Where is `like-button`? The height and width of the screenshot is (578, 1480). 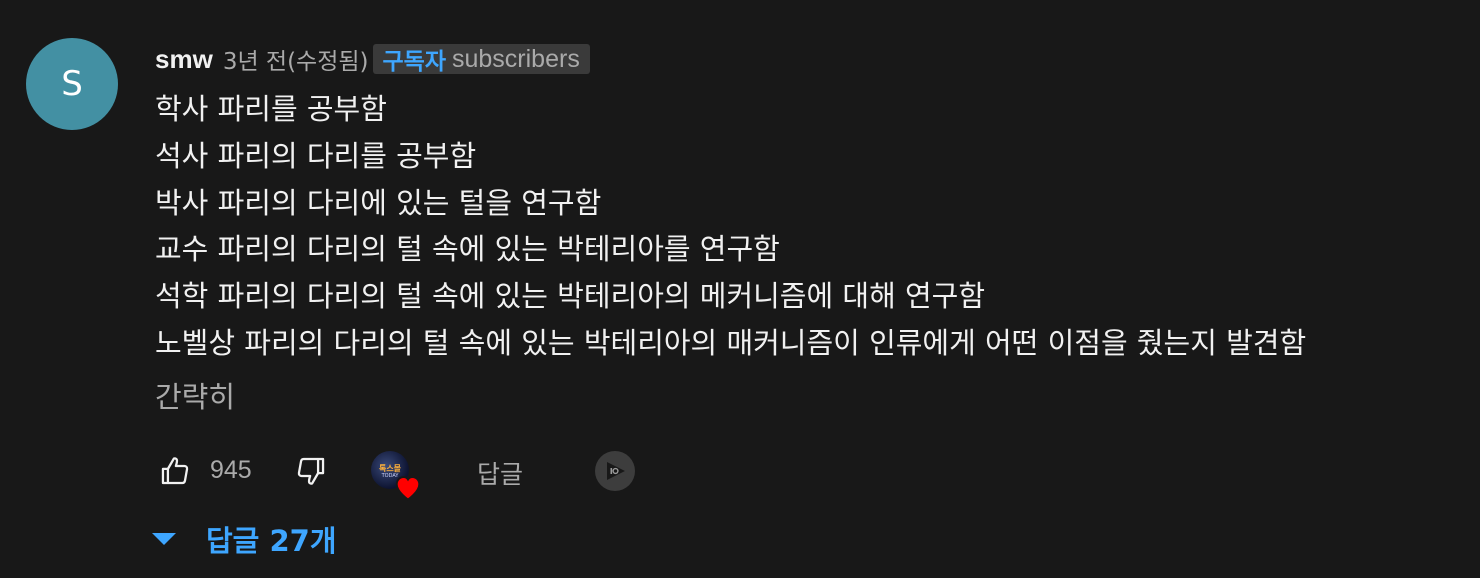
like-button is located at coordinates (175, 471).